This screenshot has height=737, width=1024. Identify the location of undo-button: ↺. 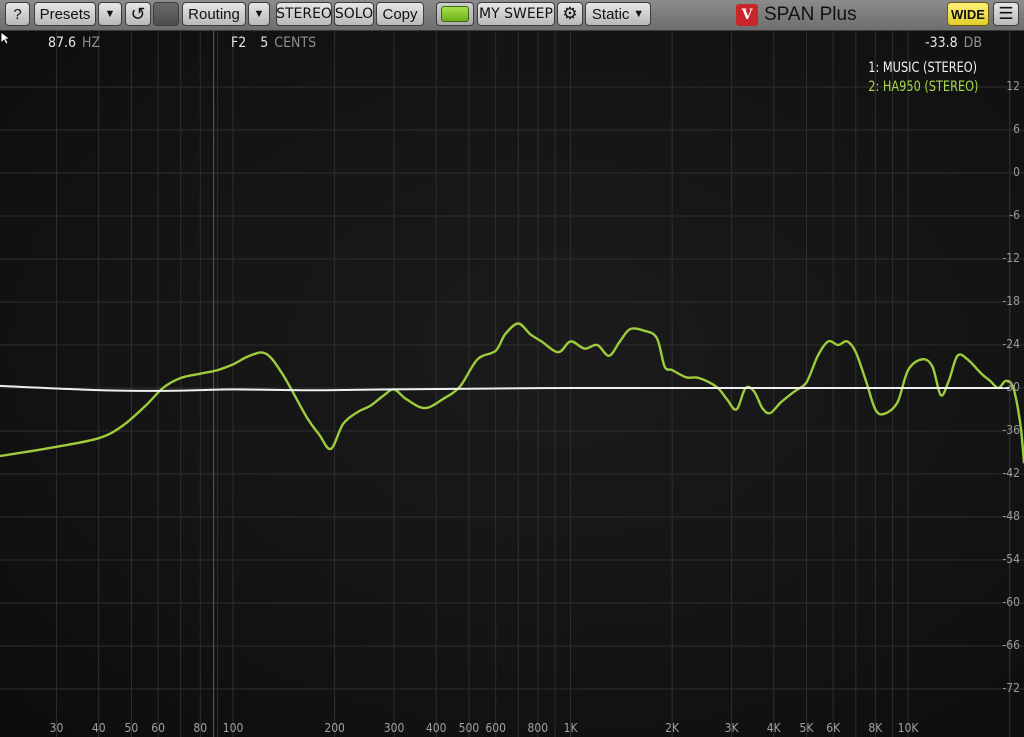
(138, 14).